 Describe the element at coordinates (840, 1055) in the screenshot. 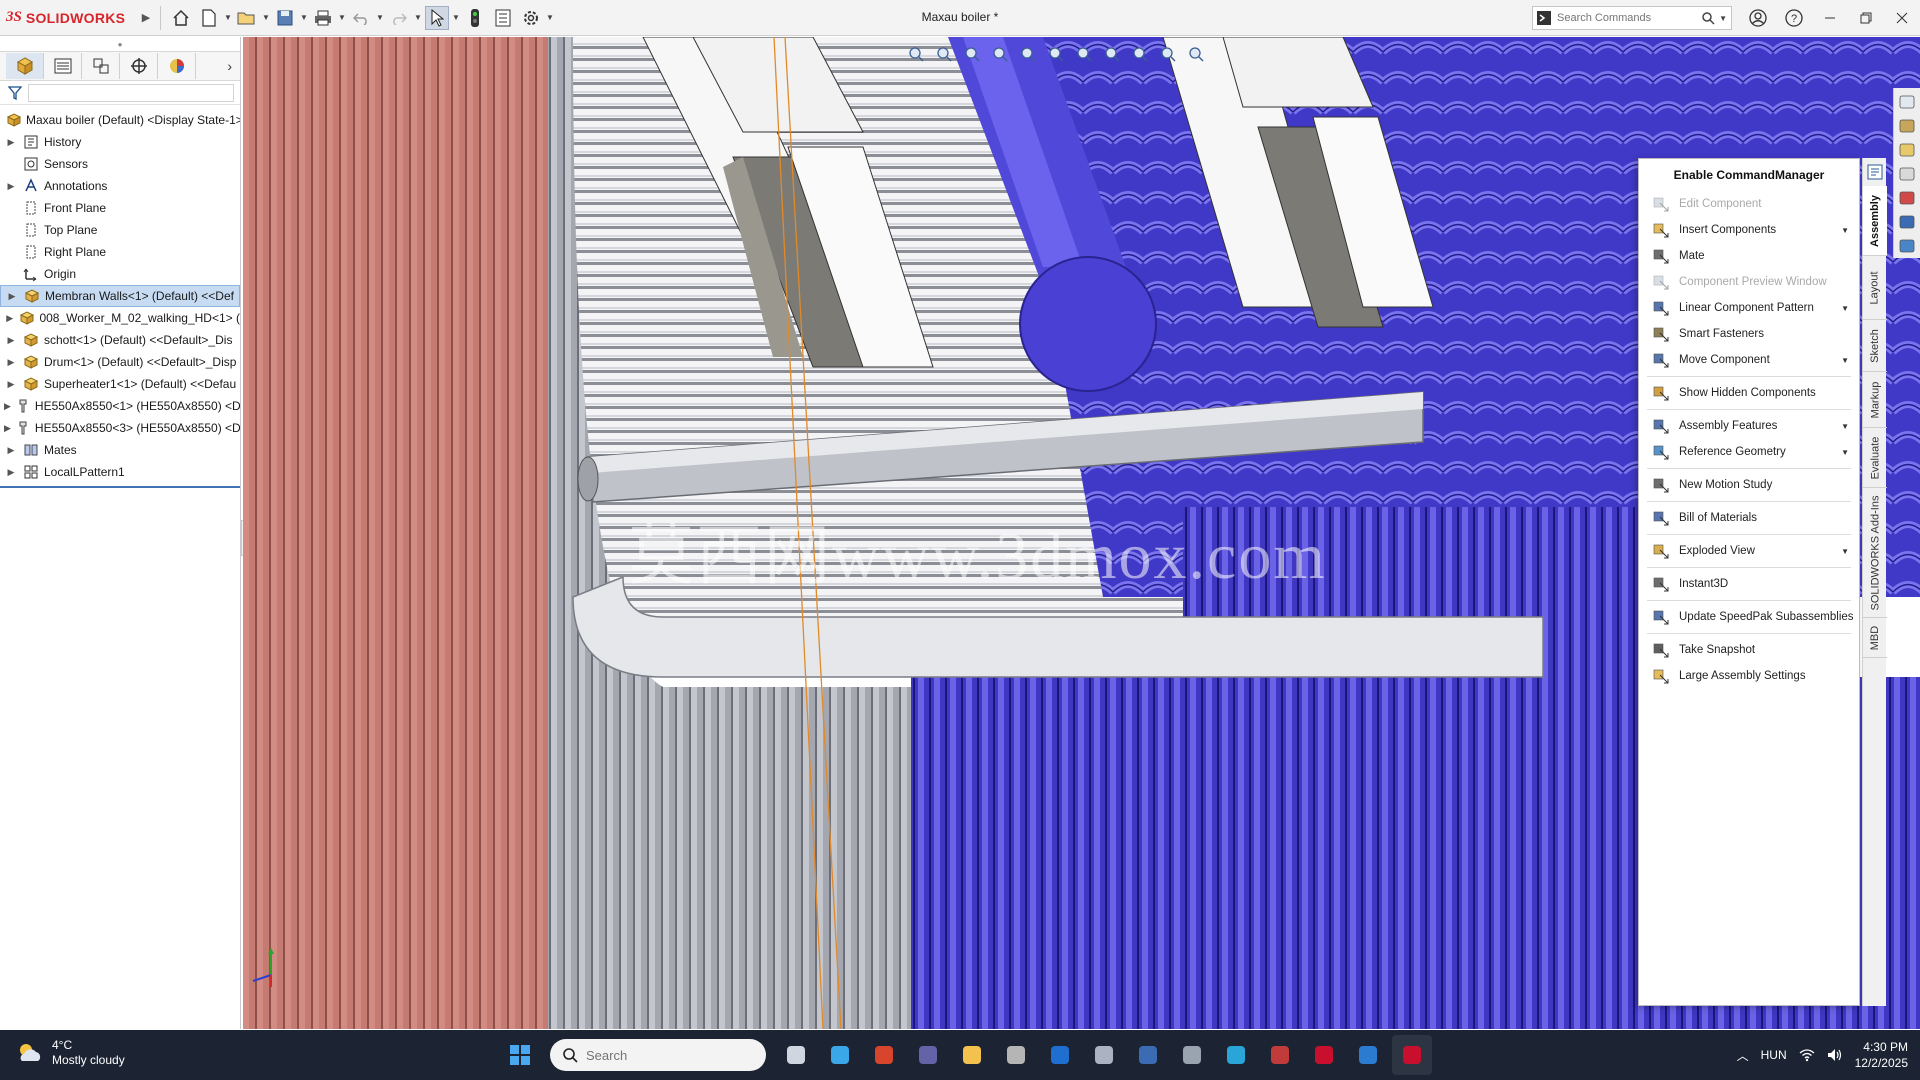

I see `widgets-icon` at that location.